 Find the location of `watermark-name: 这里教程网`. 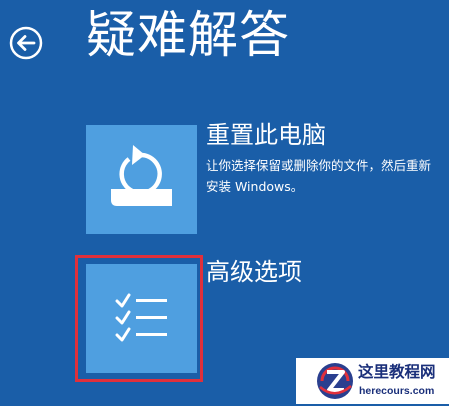

watermark-name: 这里教程网 is located at coordinates (397, 371).